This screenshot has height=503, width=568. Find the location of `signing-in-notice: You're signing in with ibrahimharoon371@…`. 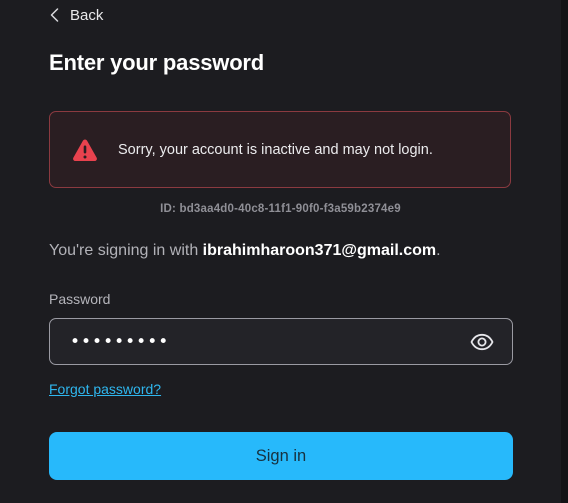

signing-in-notice: You're signing in with ibrahimharoon371@… is located at coordinates (245, 251).